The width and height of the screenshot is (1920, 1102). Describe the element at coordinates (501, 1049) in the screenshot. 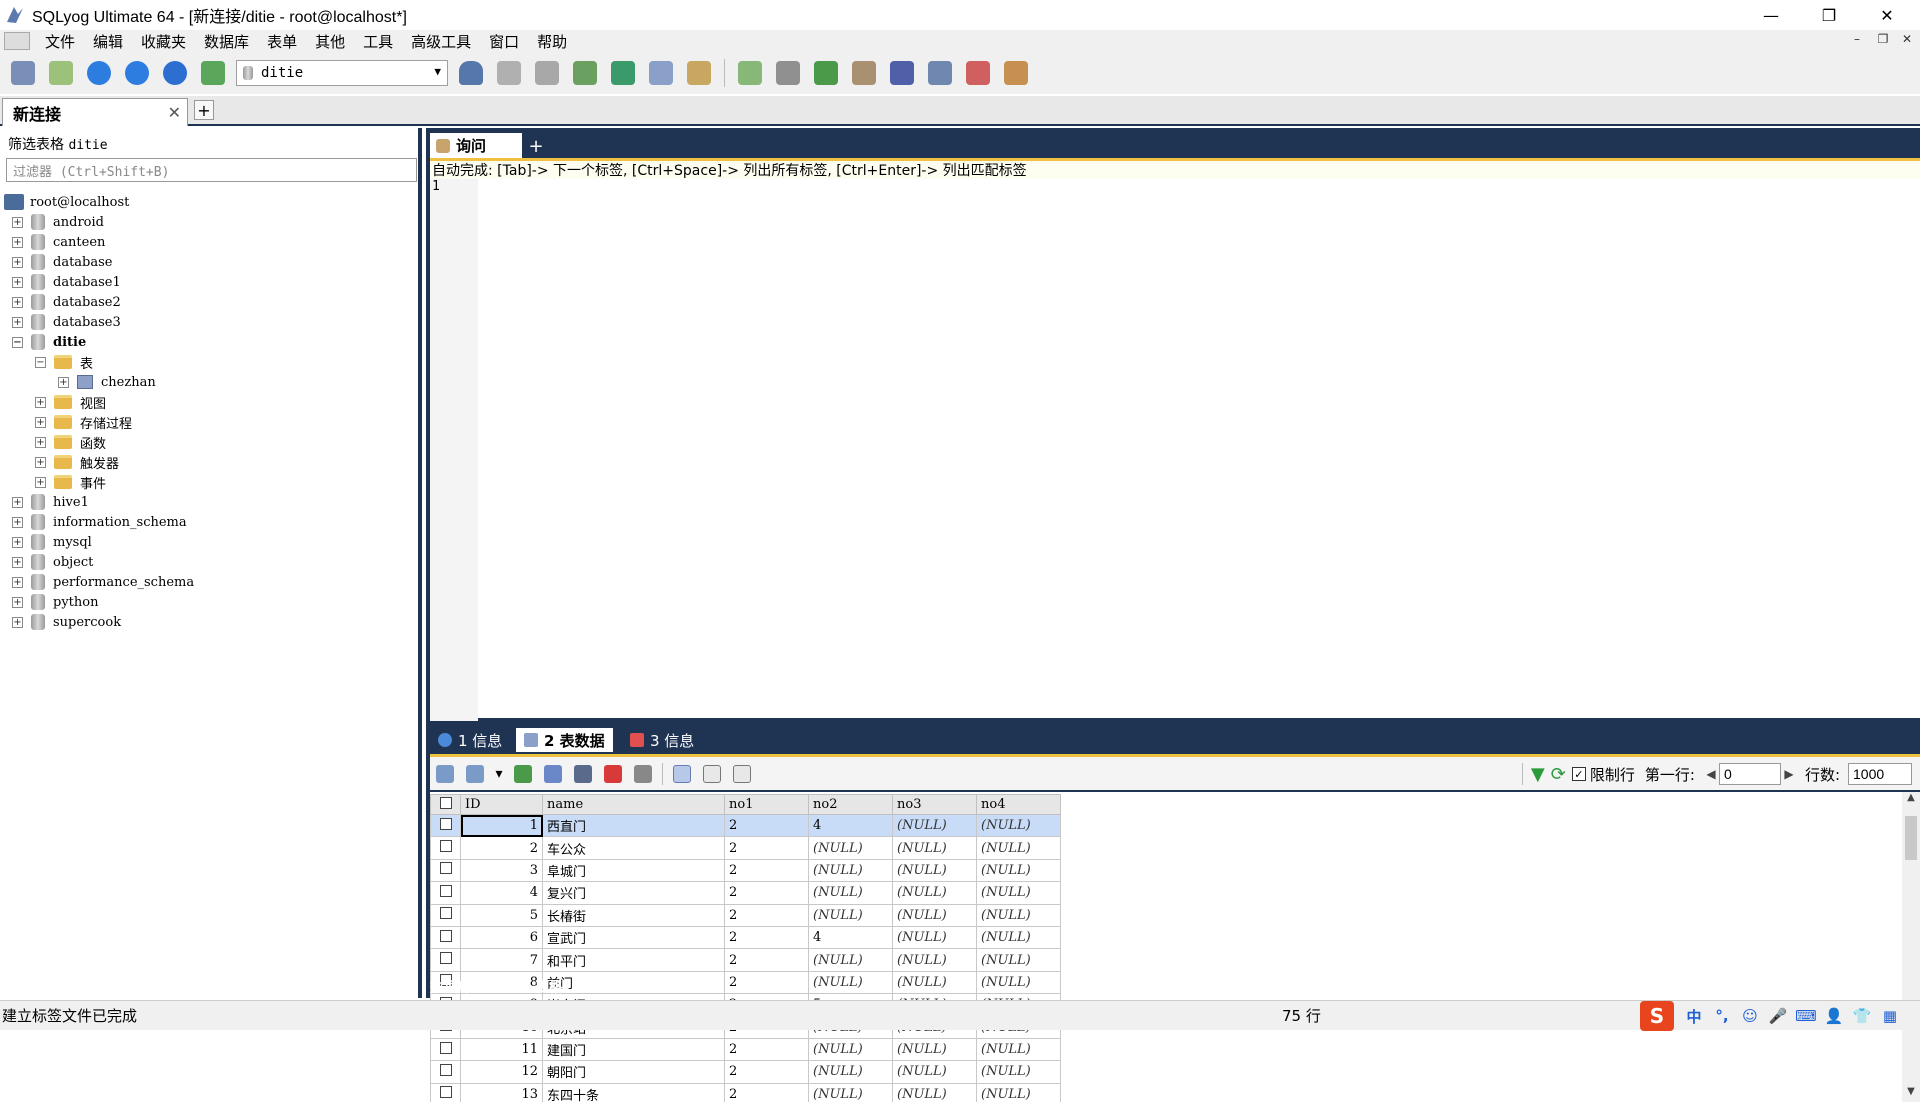

I see `table-cell: 11` at that location.